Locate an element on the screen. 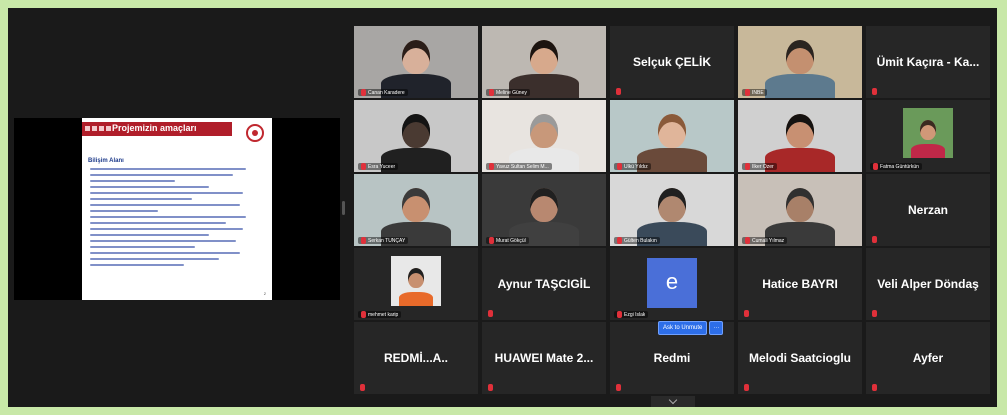 The width and height of the screenshot is (1007, 415). participant-tile: Nerzan is located at coordinates (928, 210).